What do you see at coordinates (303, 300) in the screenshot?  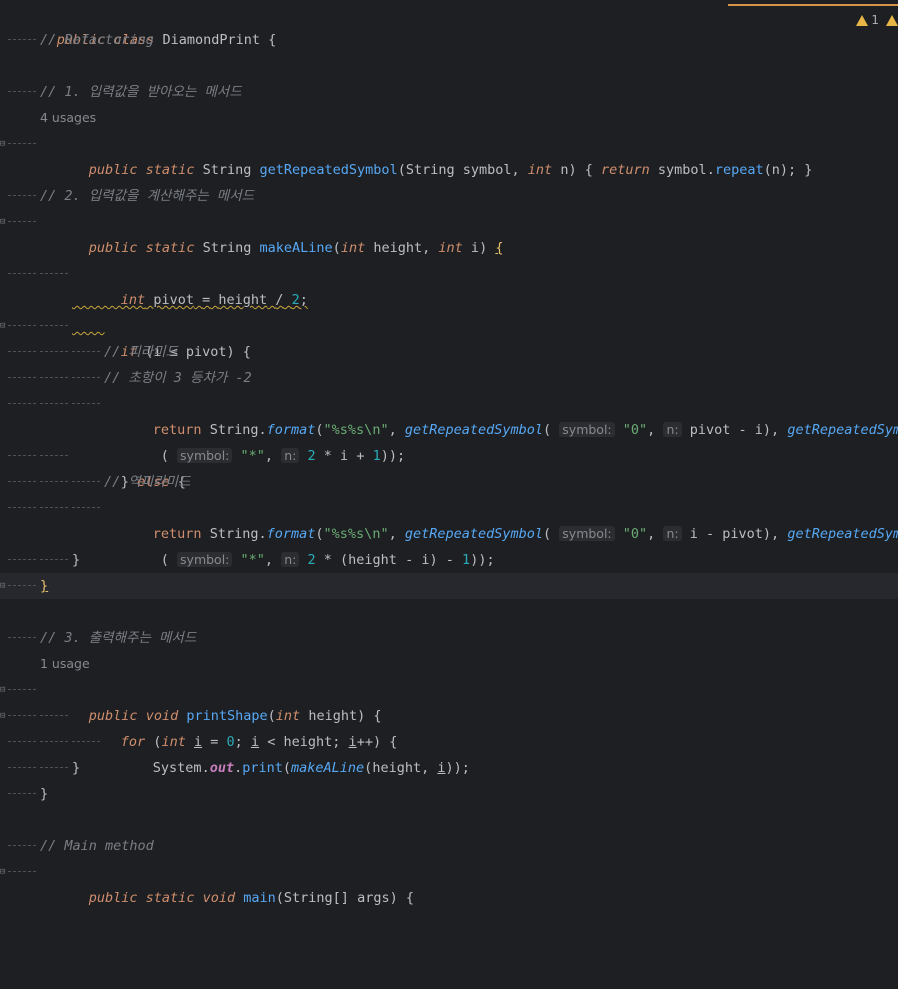 I see `punct: ;` at bounding box center [303, 300].